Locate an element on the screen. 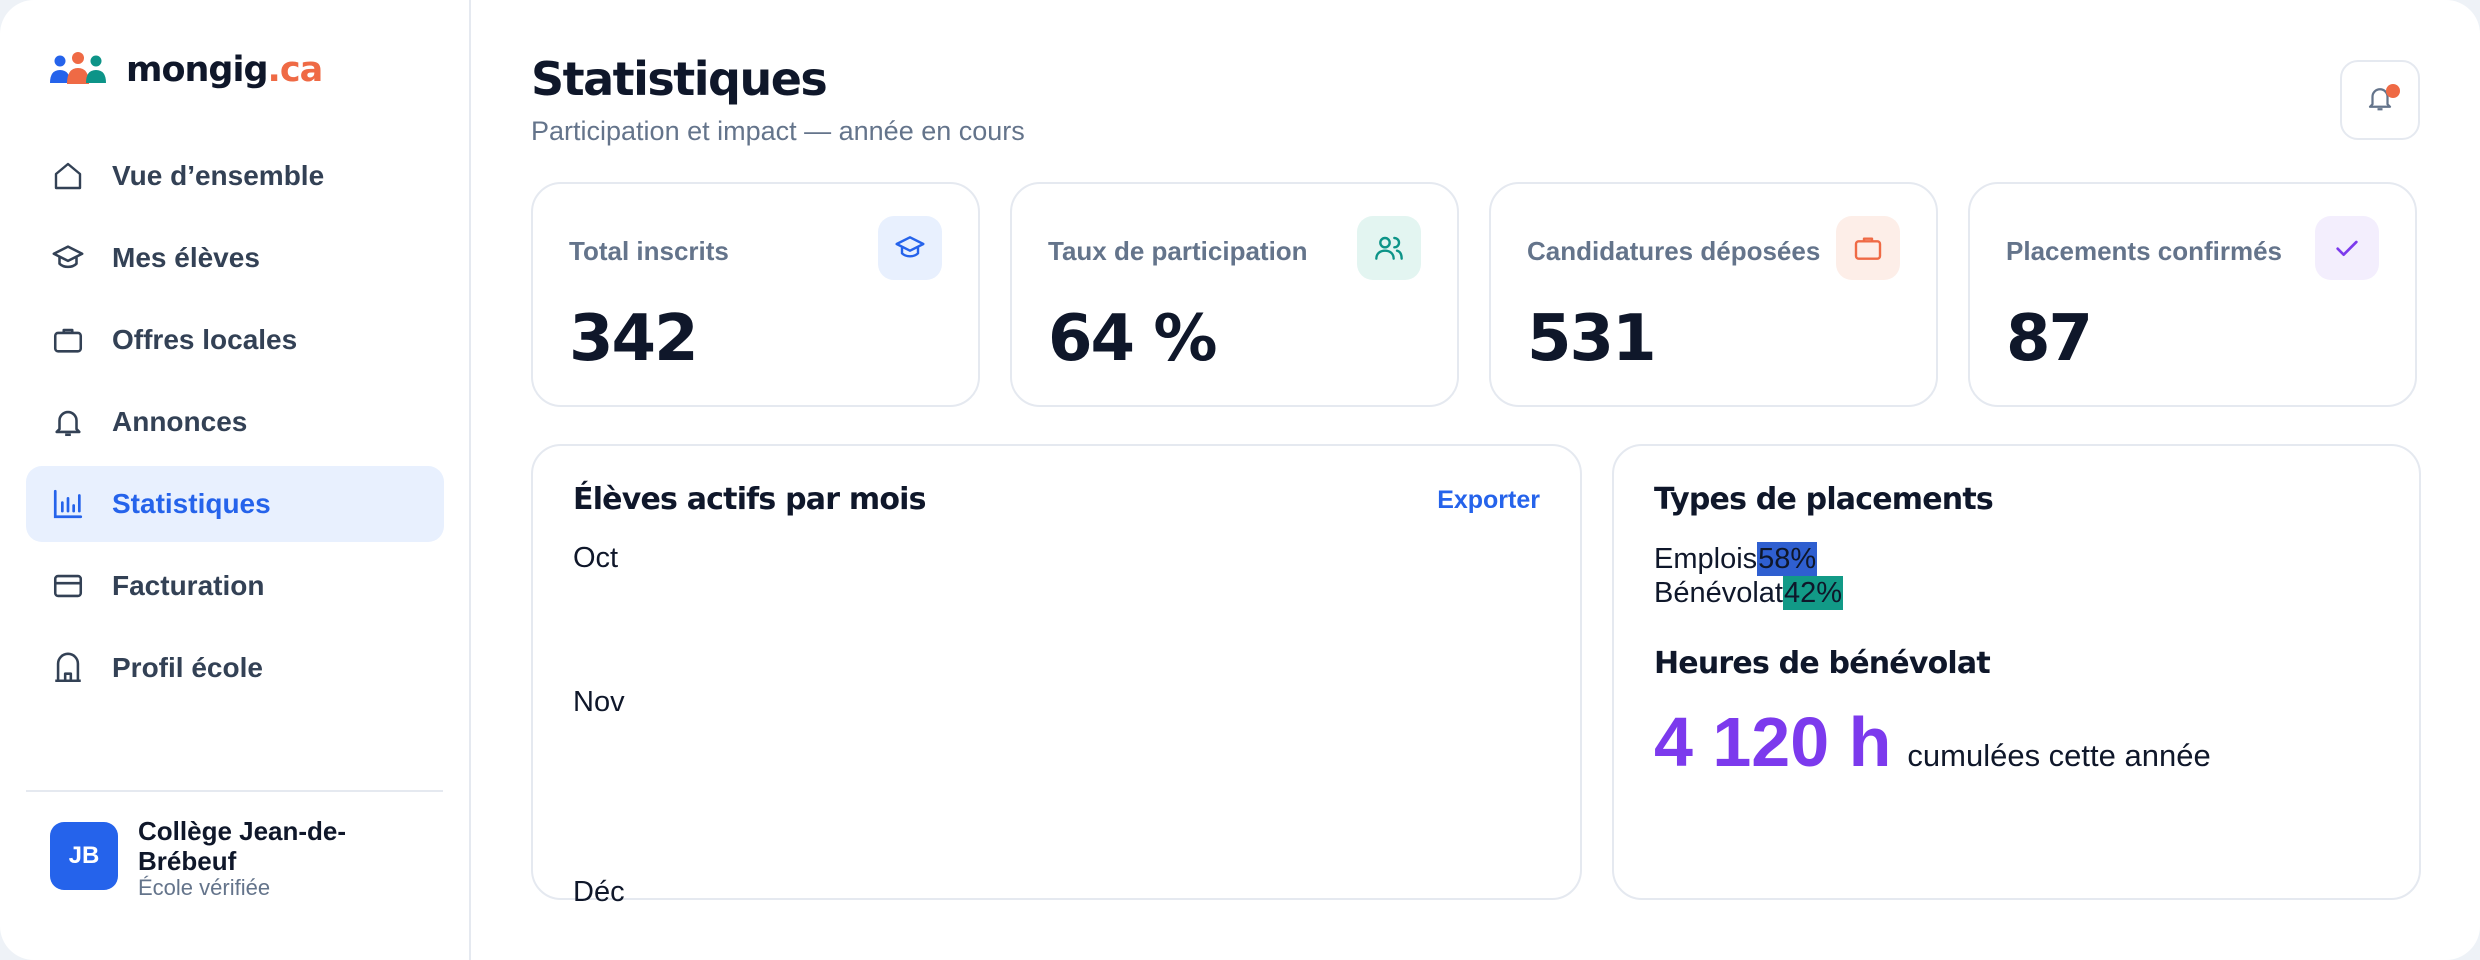 Image resolution: width=2480 pixels, height=960 pixels. bell-icon is located at coordinates (68, 422).